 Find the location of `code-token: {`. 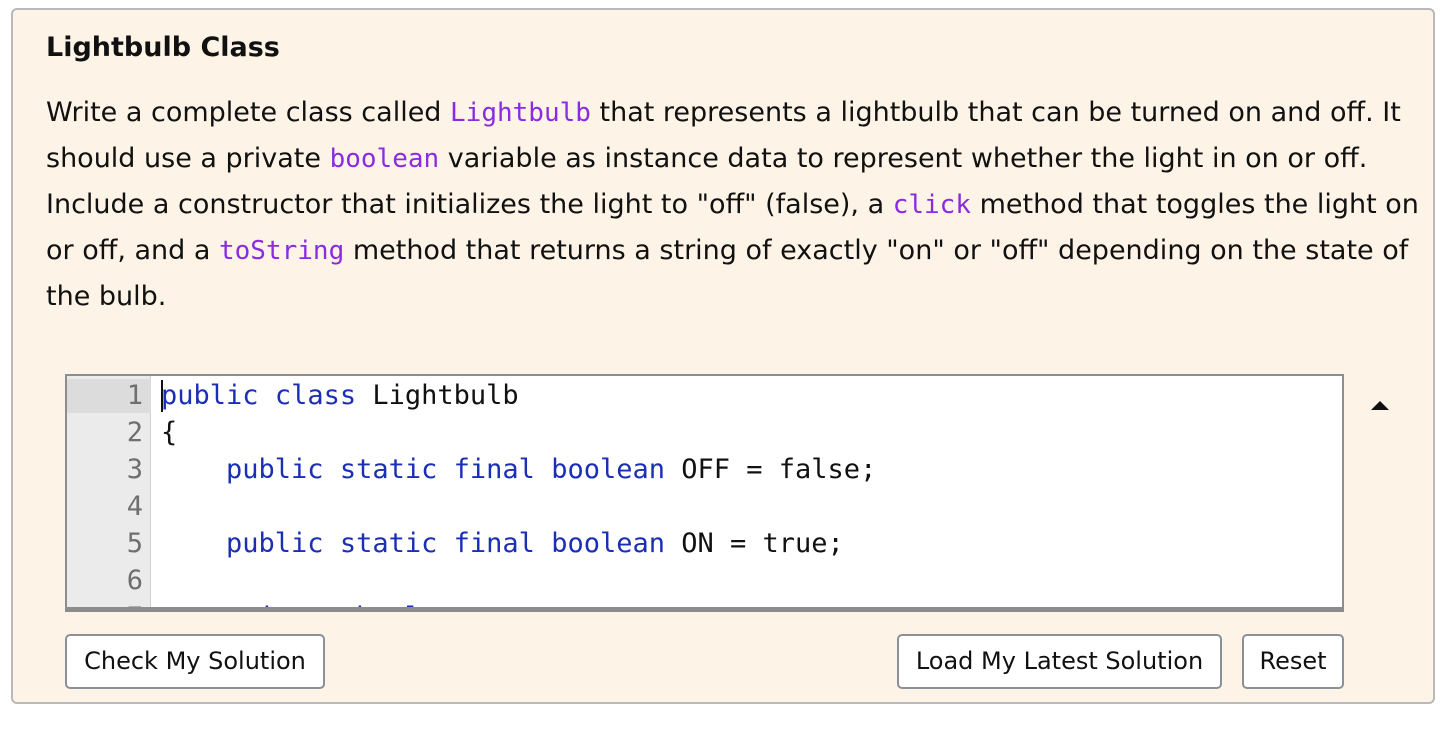

code-token: { is located at coordinates (169, 432).